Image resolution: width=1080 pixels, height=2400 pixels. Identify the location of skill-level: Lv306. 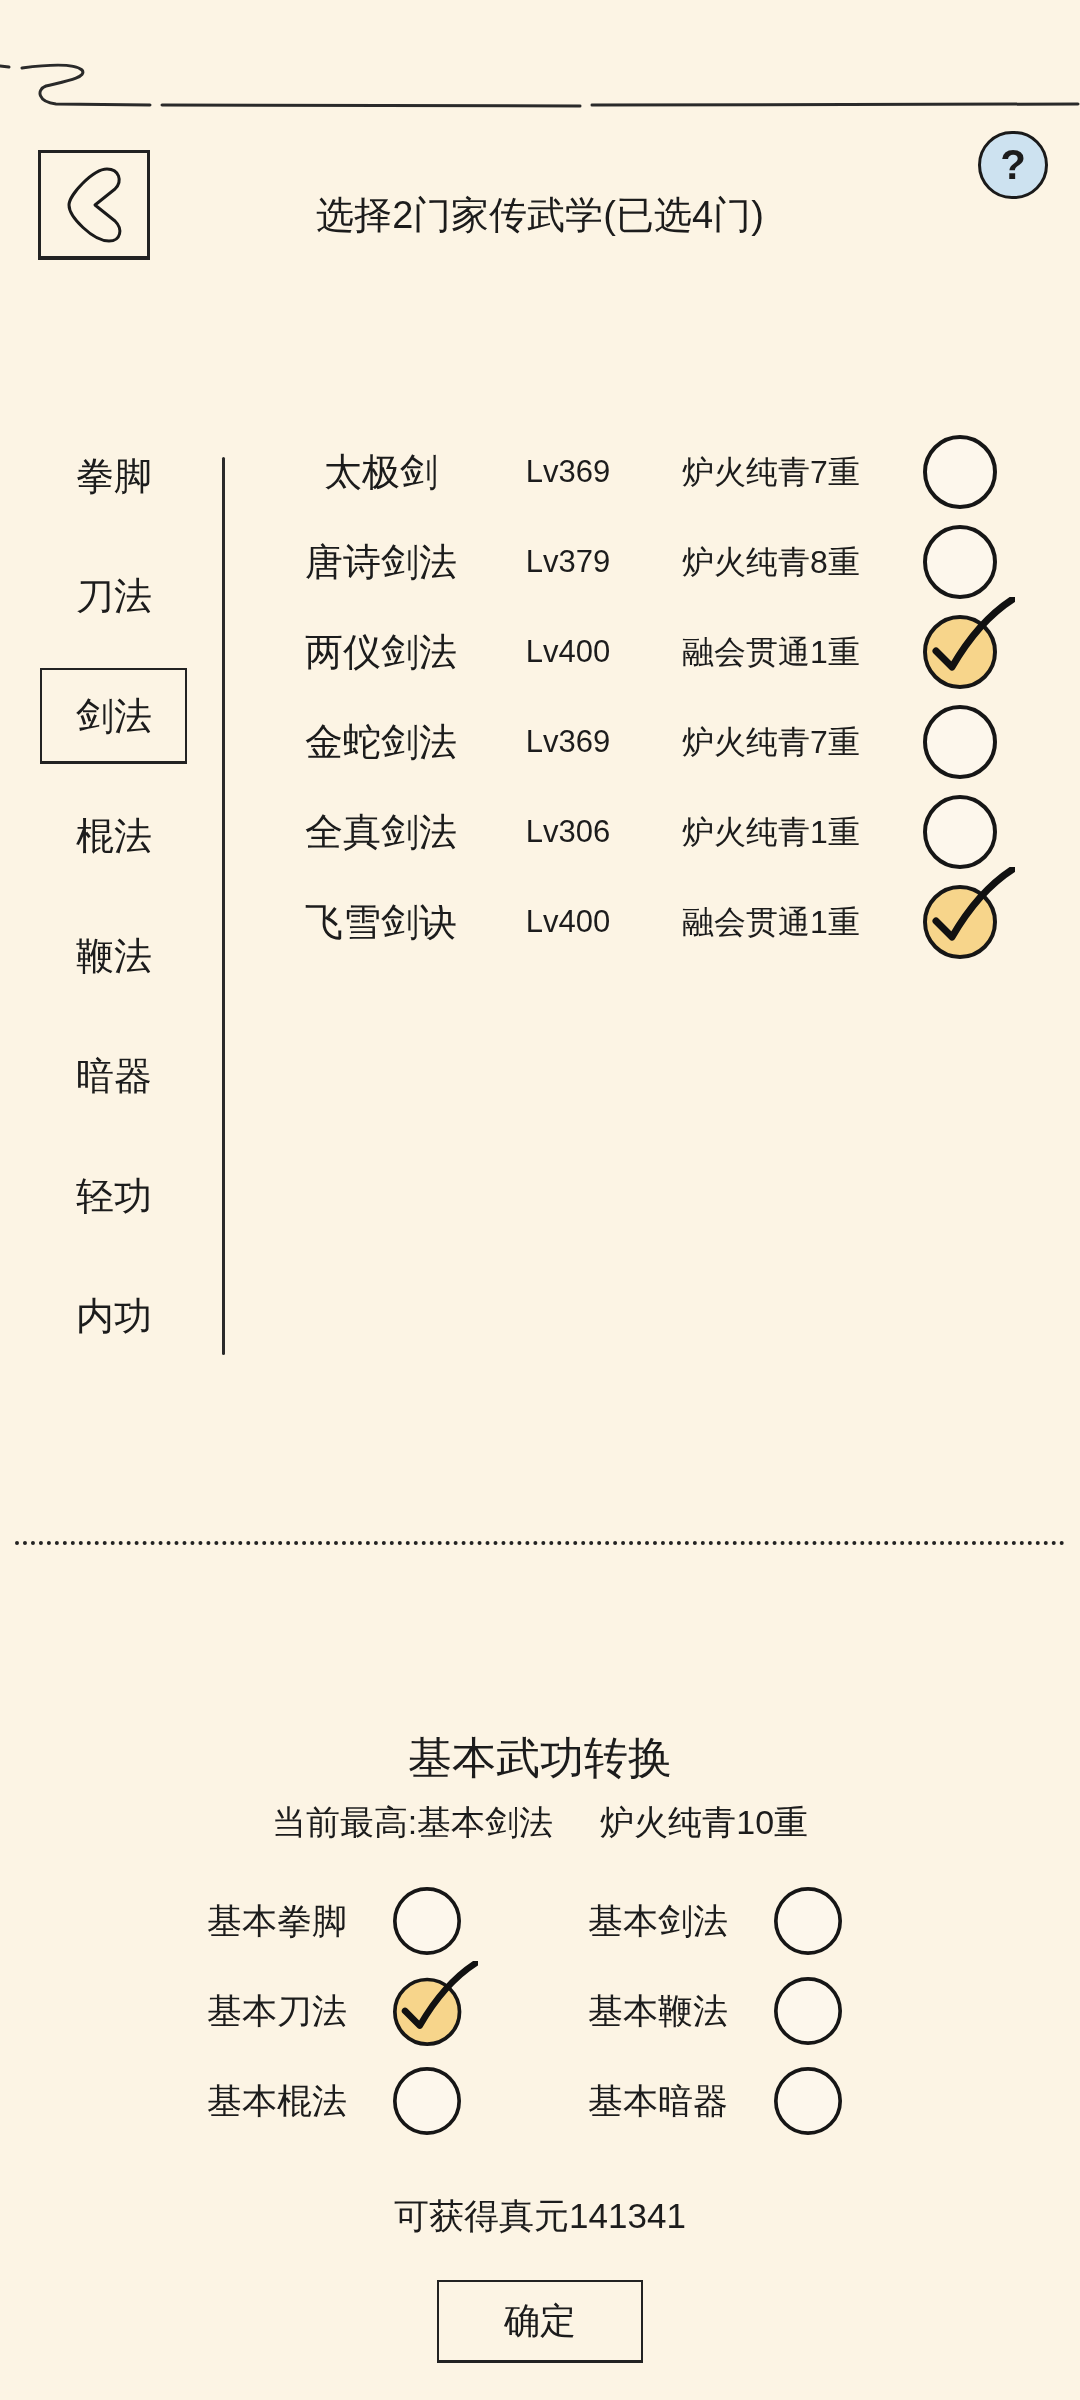
(568, 832).